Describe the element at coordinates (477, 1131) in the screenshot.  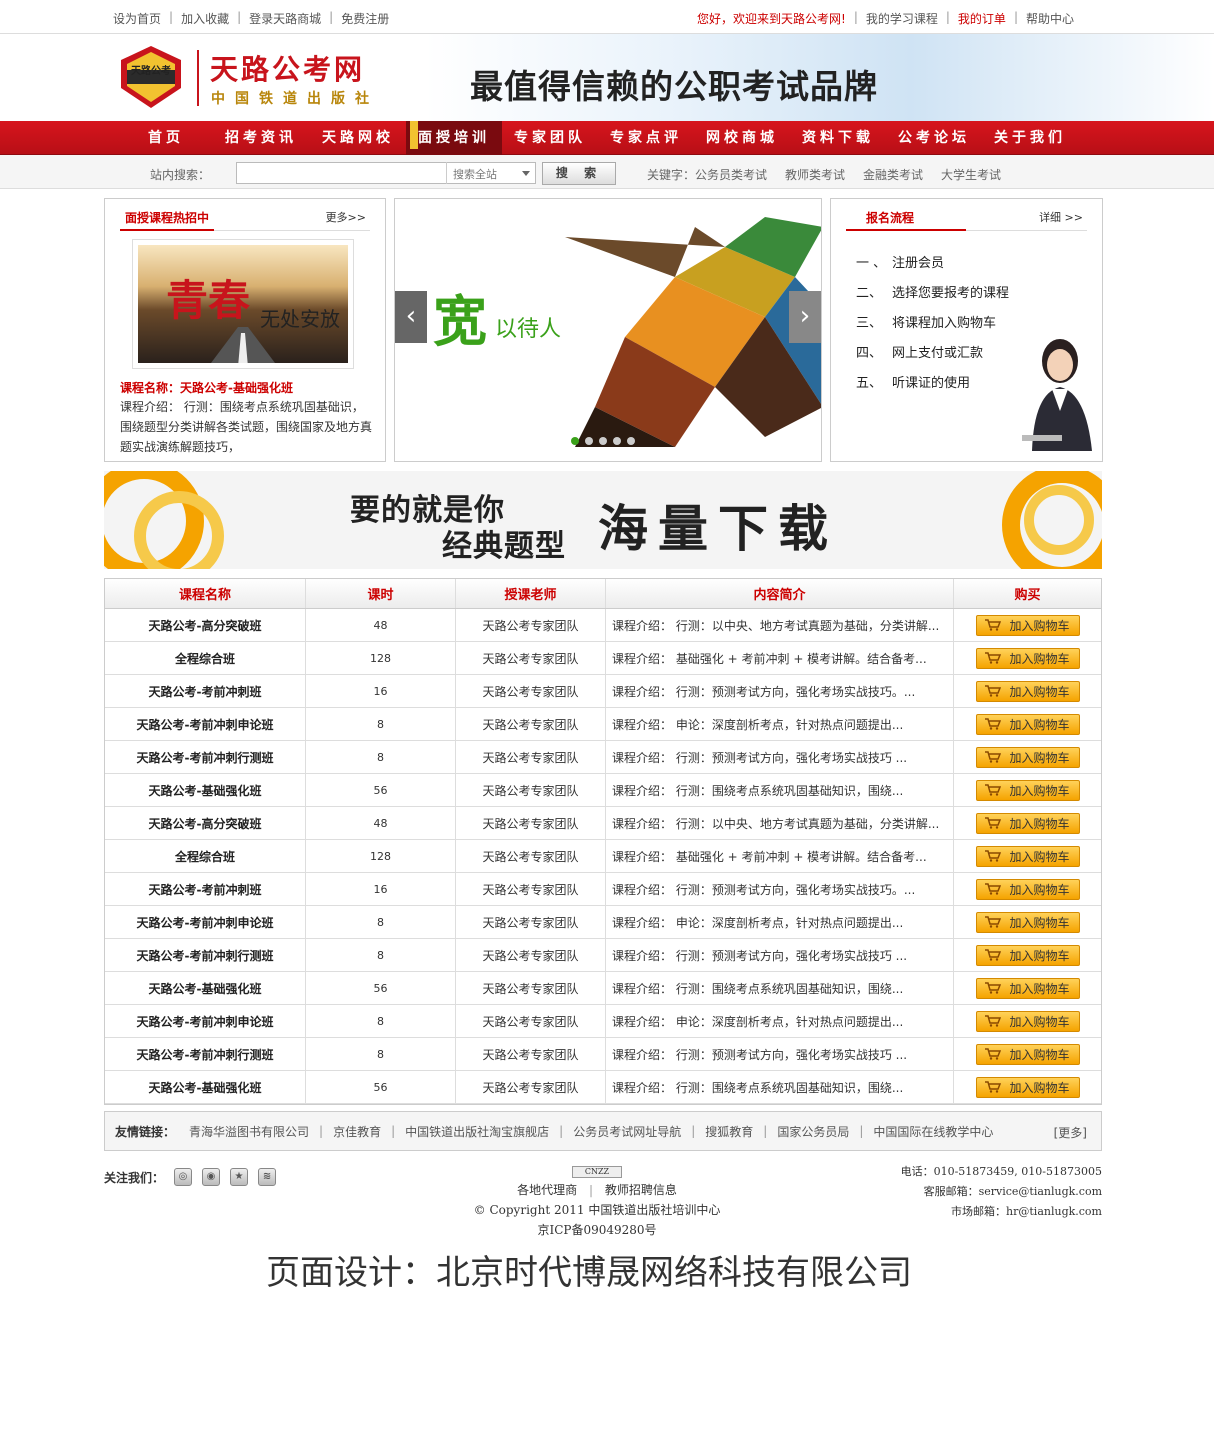
I see `friend-link: 中国铁道出版社淘宝旗舰店` at that location.